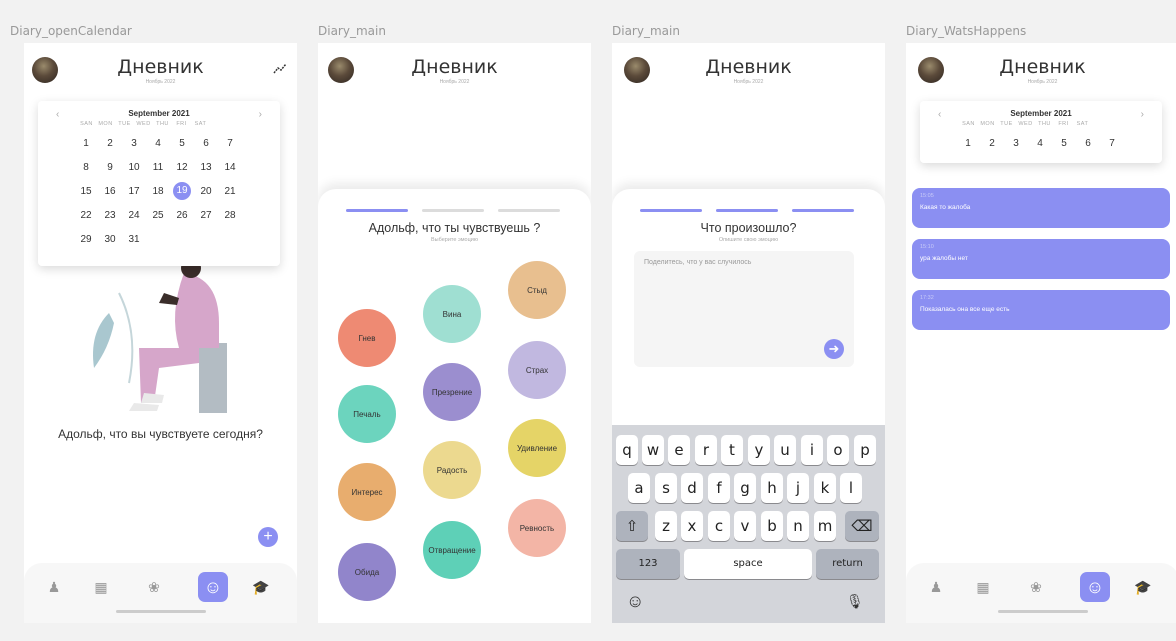 This screenshot has width=1176, height=641. What do you see at coordinates (862, 526) in the screenshot?
I see `backspace-key: ⌫` at bounding box center [862, 526].